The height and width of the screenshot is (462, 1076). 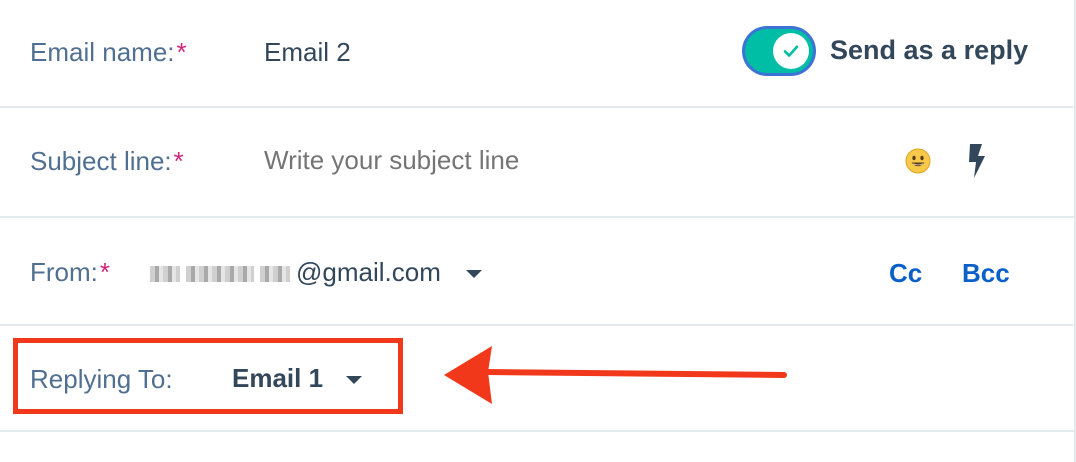 I want to click on lightning-bolt-icon, so click(x=976, y=161).